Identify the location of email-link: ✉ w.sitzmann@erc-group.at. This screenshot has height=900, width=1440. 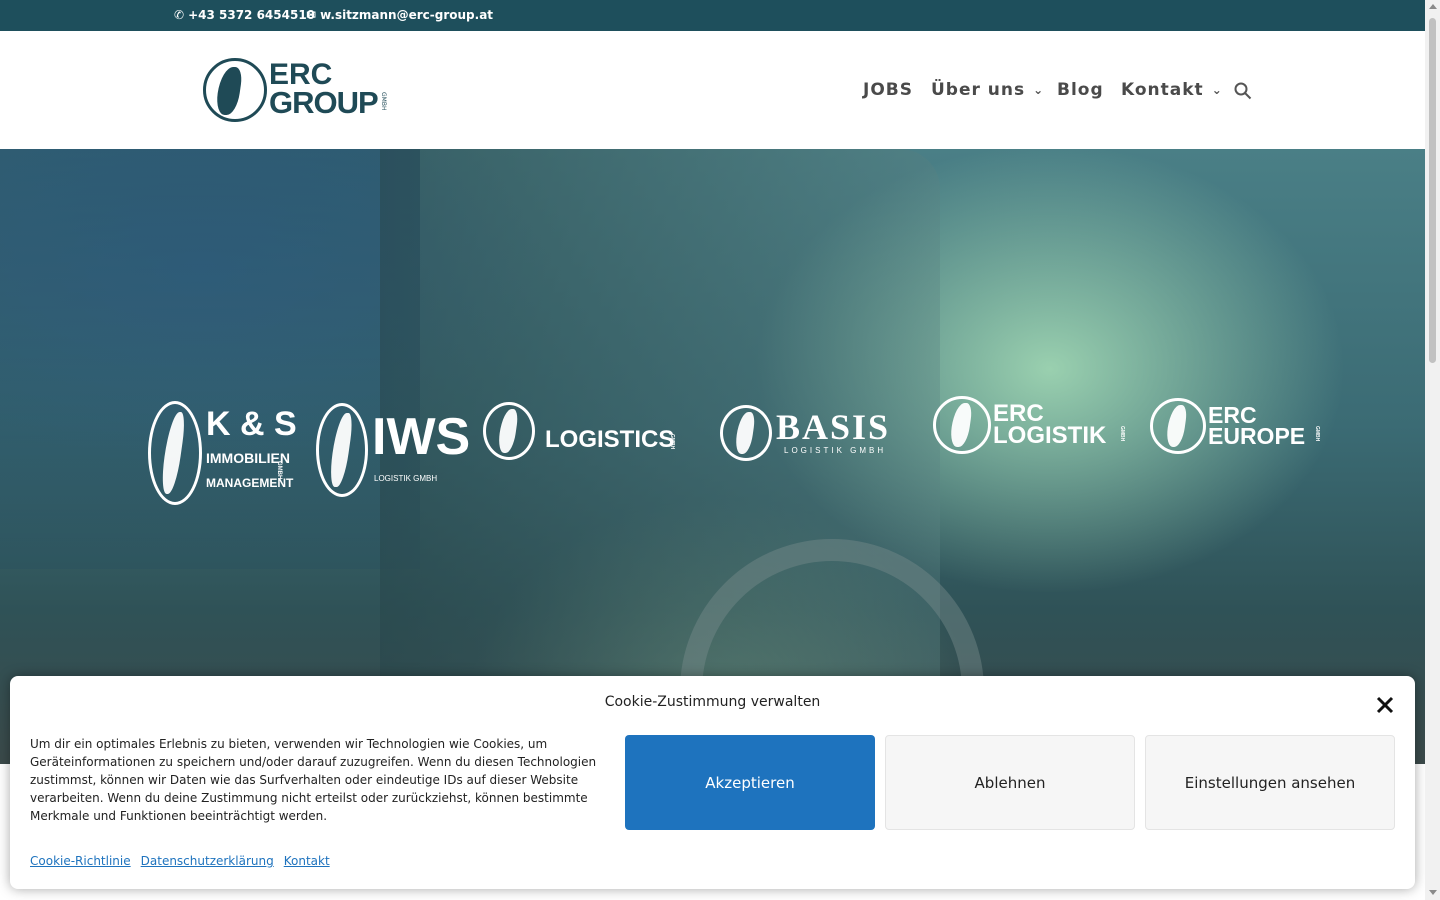
(399, 15).